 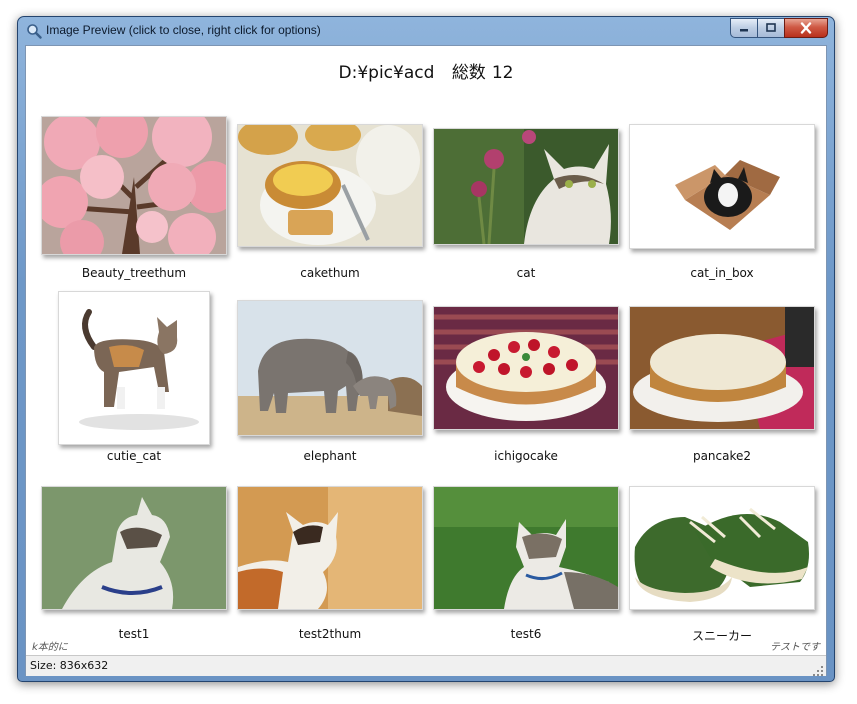 I want to click on thumbnail-caption: test1, so click(x=134, y=634).